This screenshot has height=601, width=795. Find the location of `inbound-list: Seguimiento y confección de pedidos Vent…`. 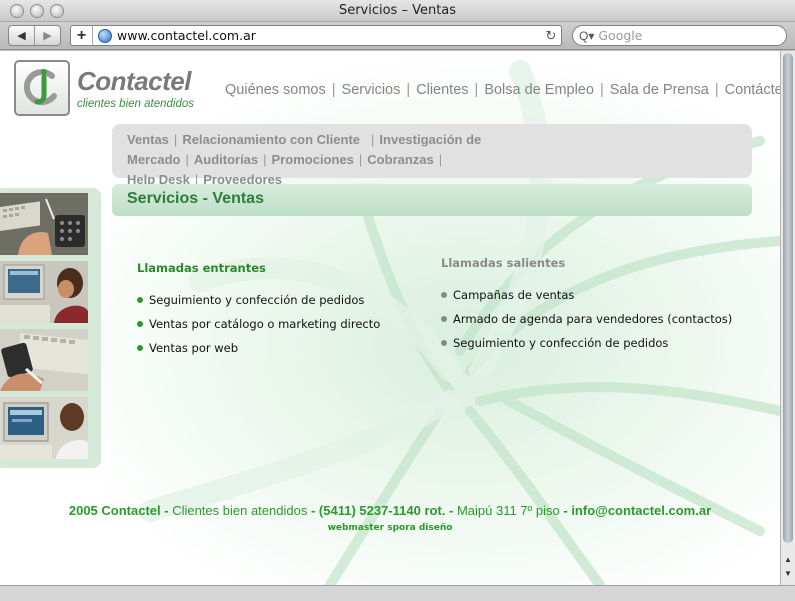

inbound-list: Seguimiento y confección de pedidos Vent… is located at coordinates (258, 324).